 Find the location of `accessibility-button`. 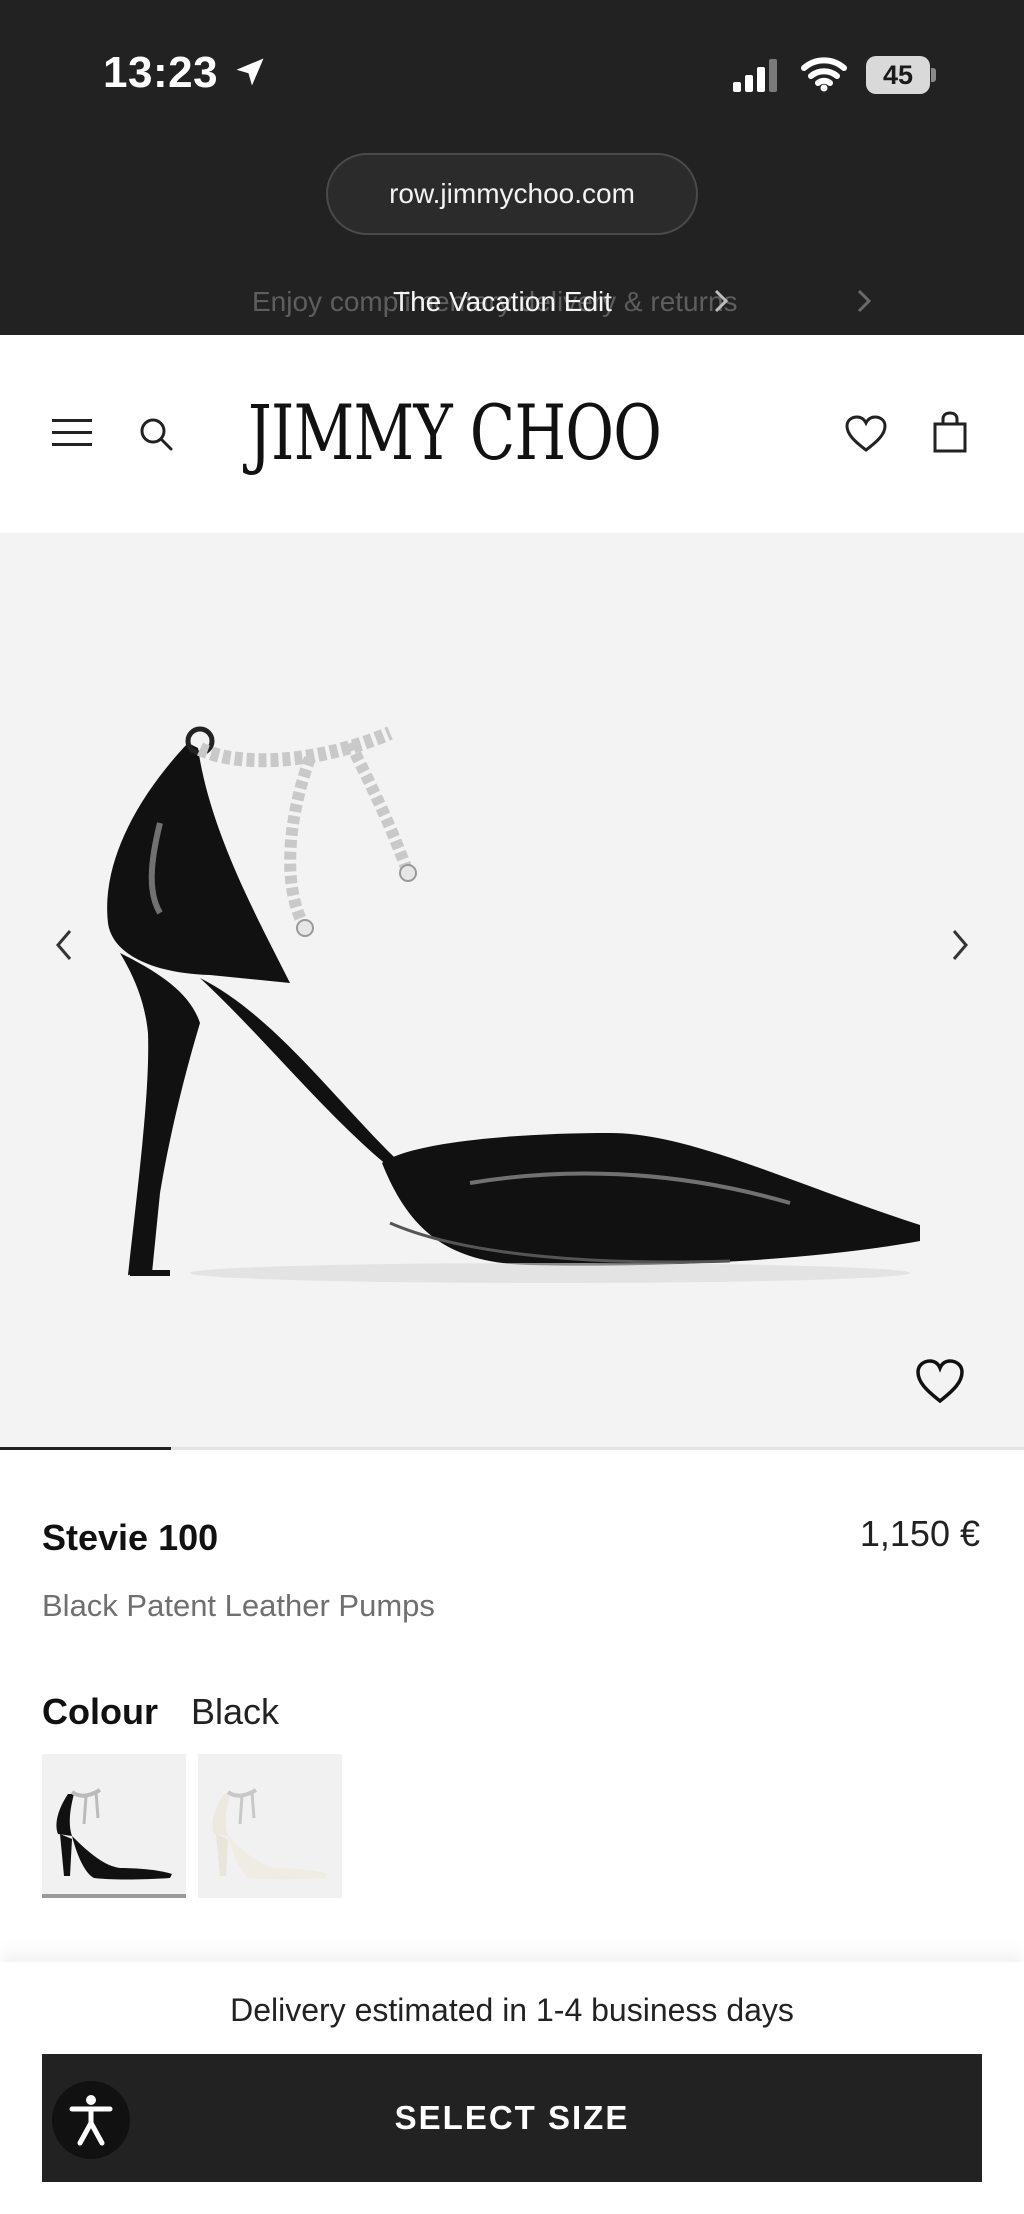

accessibility-button is located at coordinates (91, 2120).